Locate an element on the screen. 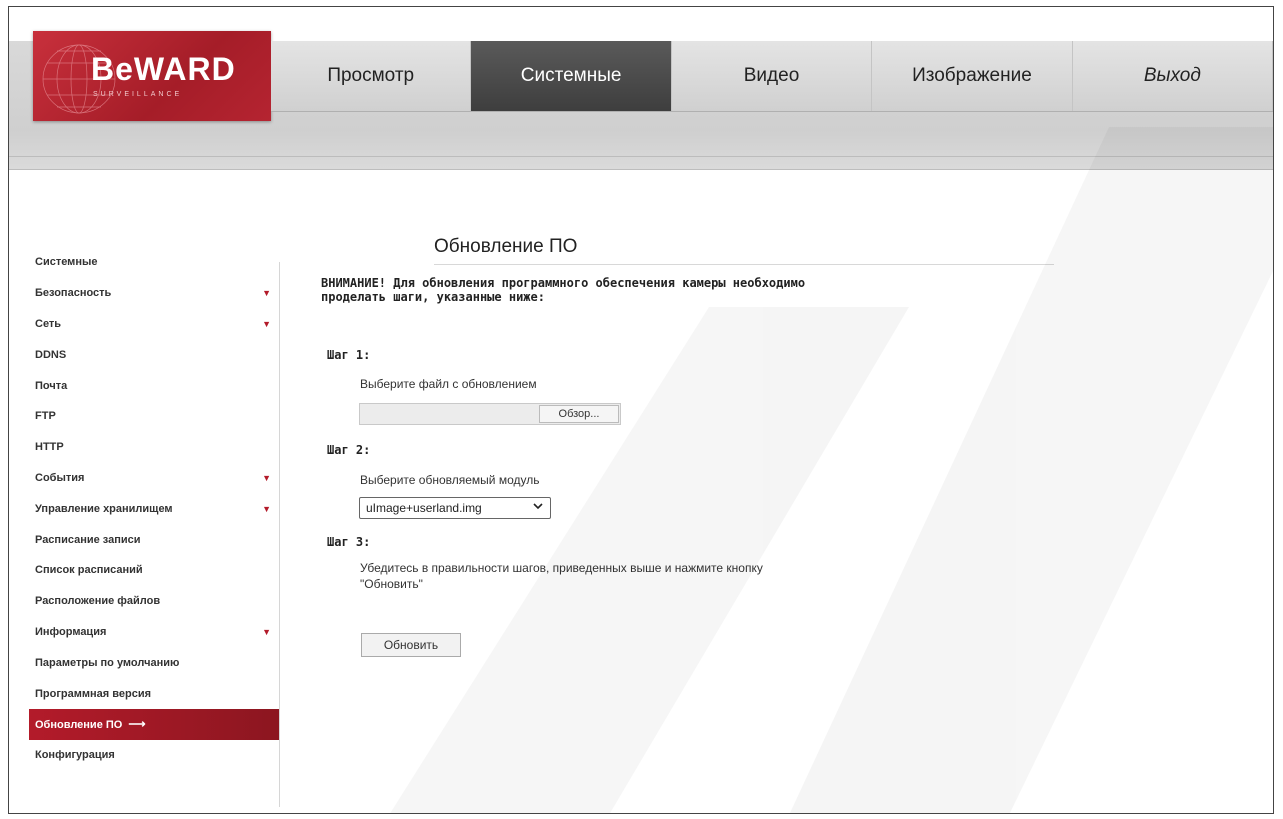 This screenshot has width=1283, height=819. sidebar-item-schedule-list: Список расписаний is located at coordinates (154, 570).